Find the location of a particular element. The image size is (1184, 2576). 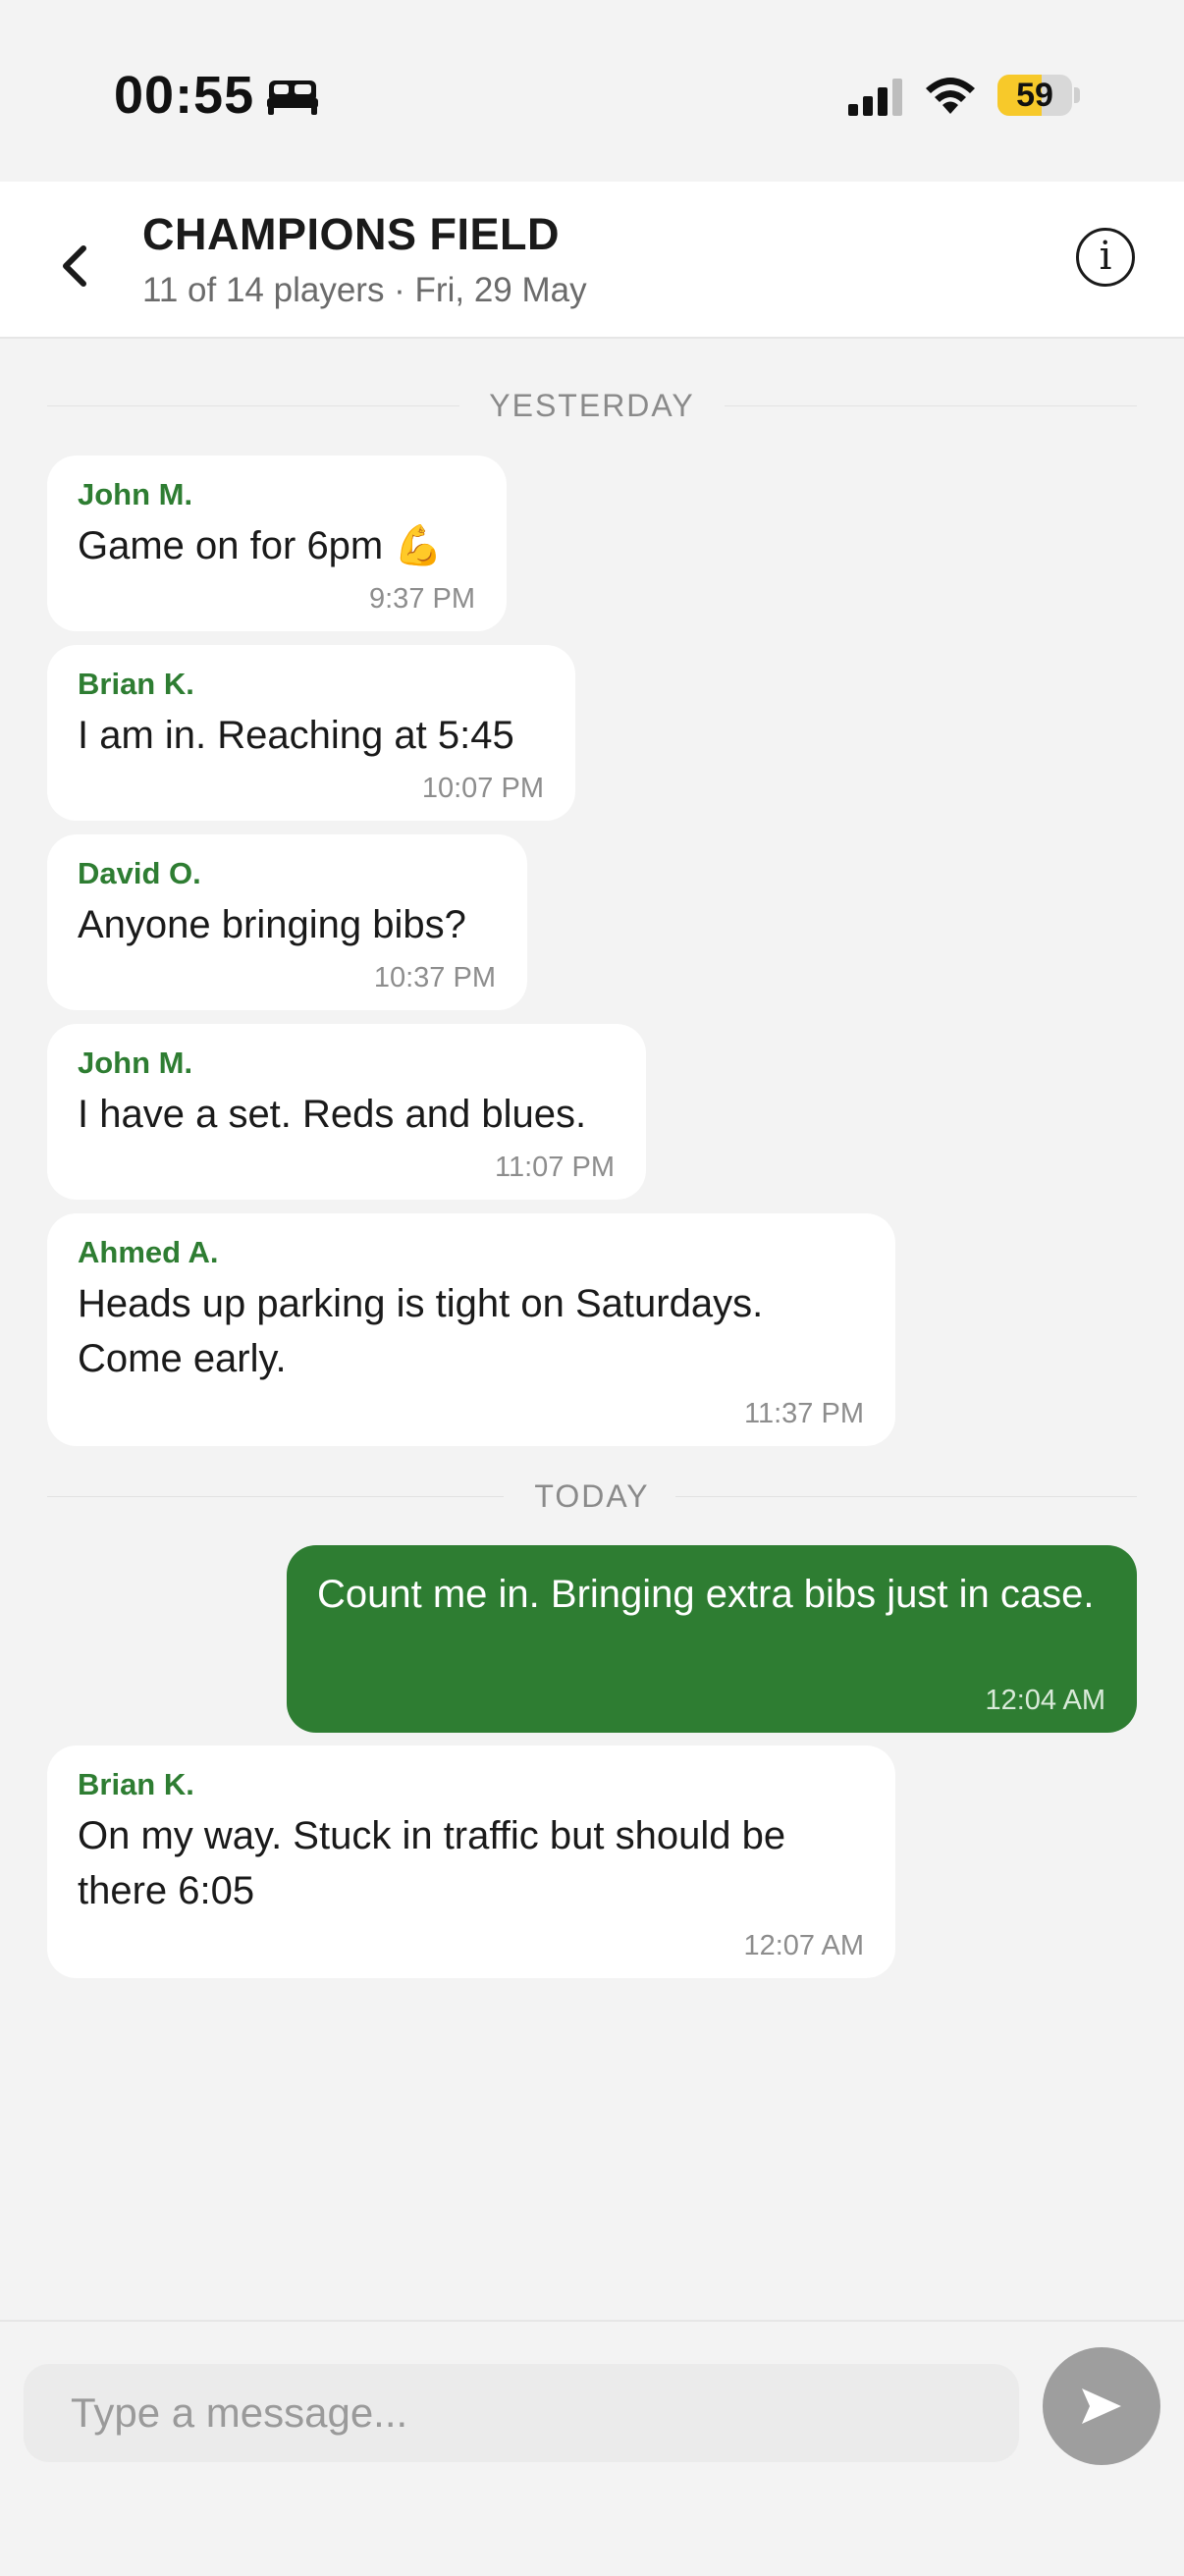

message-time: 11:07 PM is located at coordinates (555, 1167).